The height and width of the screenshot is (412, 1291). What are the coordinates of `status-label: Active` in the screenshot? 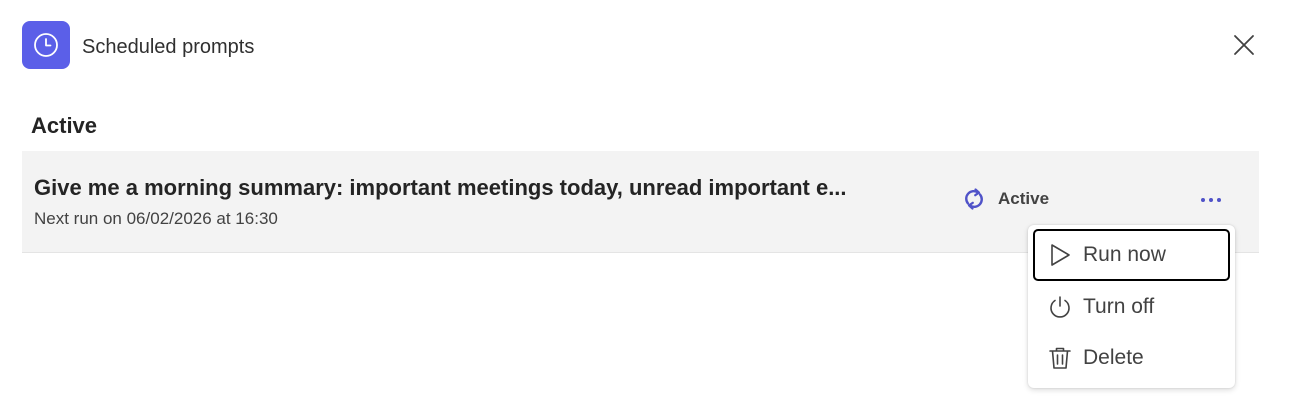 It's located at (1024, 198).